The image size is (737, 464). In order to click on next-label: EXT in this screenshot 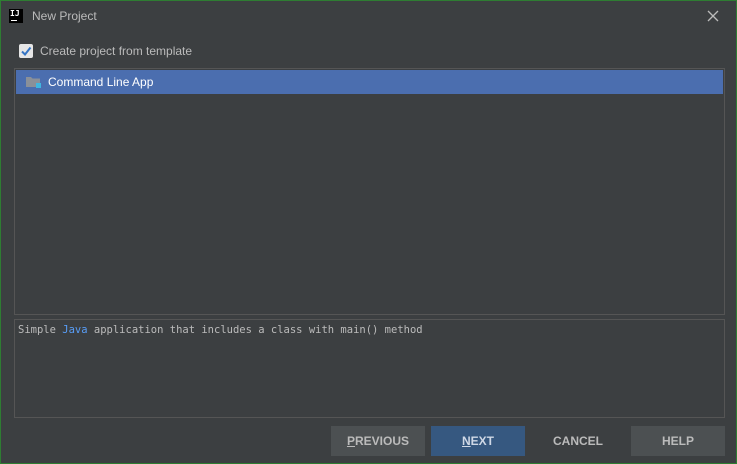, I will do `click(482, 441)`.